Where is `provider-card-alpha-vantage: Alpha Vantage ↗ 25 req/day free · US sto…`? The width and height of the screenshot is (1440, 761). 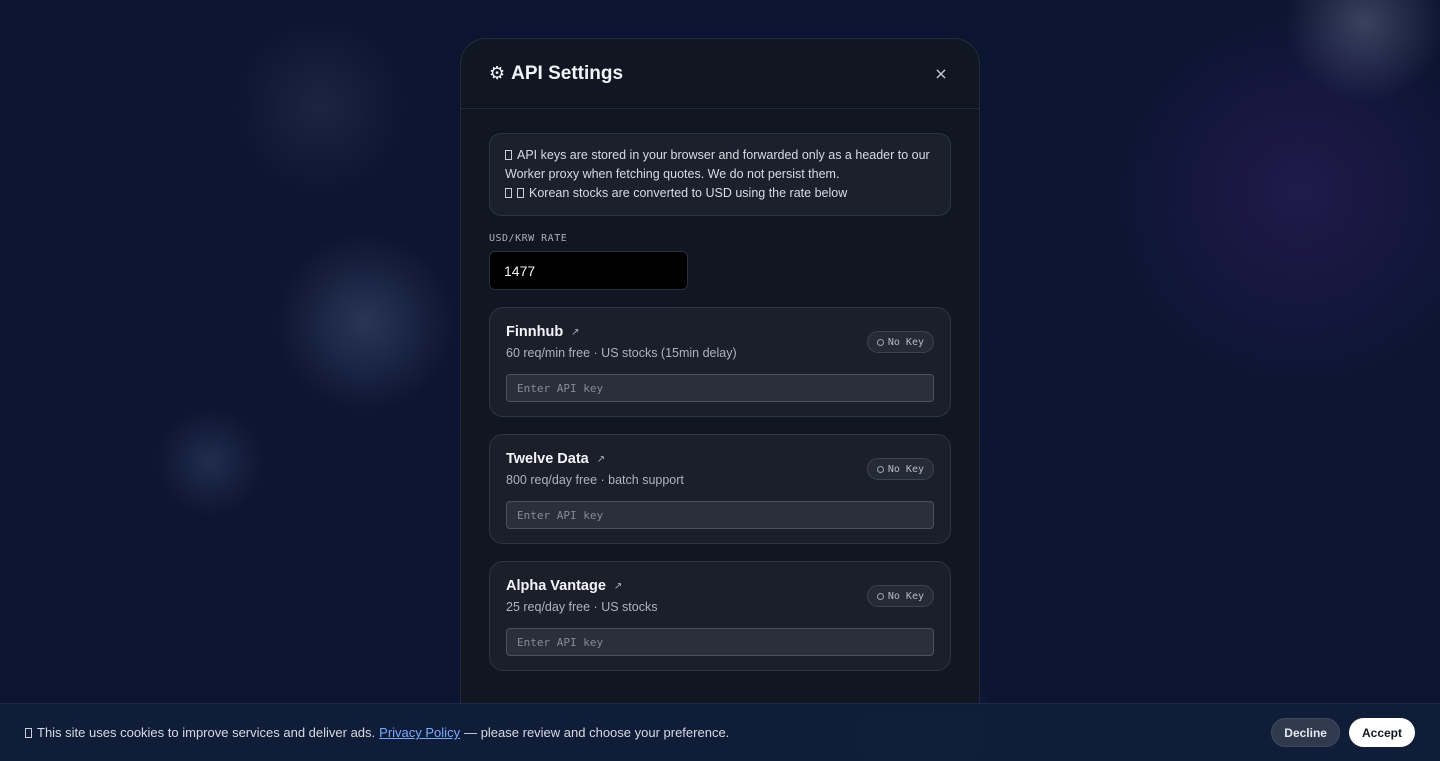
provider-card-alpha-vantage: Alpha Vantage ↗ 25 req/day free · US sto… is located at coordinates (720, 616).